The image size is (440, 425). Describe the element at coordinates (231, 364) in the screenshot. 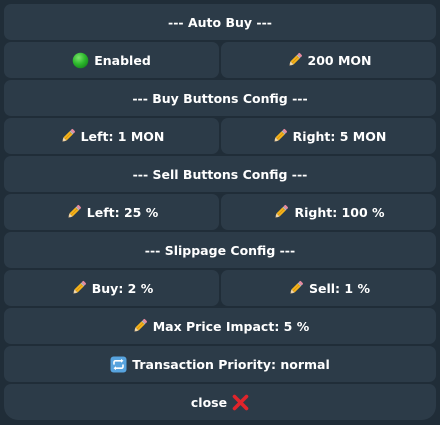

I see `transaction-priority-label: Transaction Priority: normal` at that location.